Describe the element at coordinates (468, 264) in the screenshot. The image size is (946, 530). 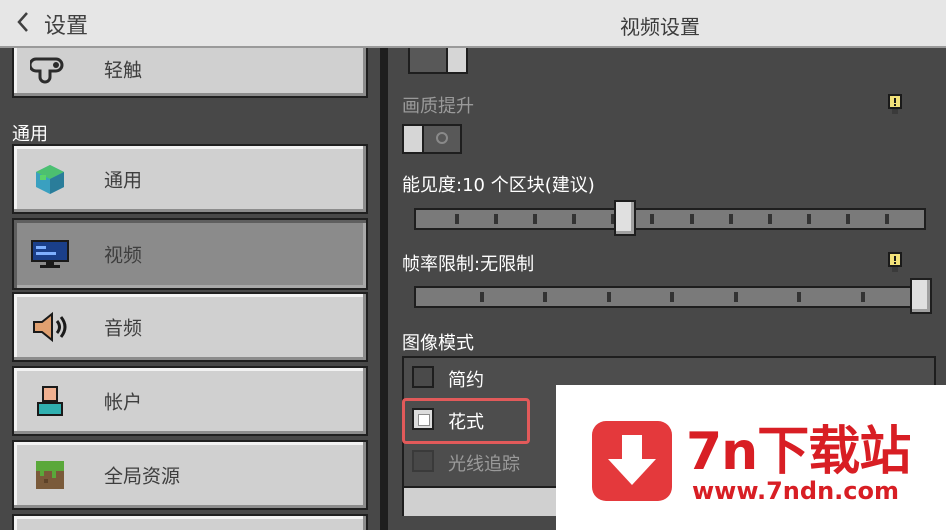
I see `framerate-label: 帧率限制:无限制` at that location.